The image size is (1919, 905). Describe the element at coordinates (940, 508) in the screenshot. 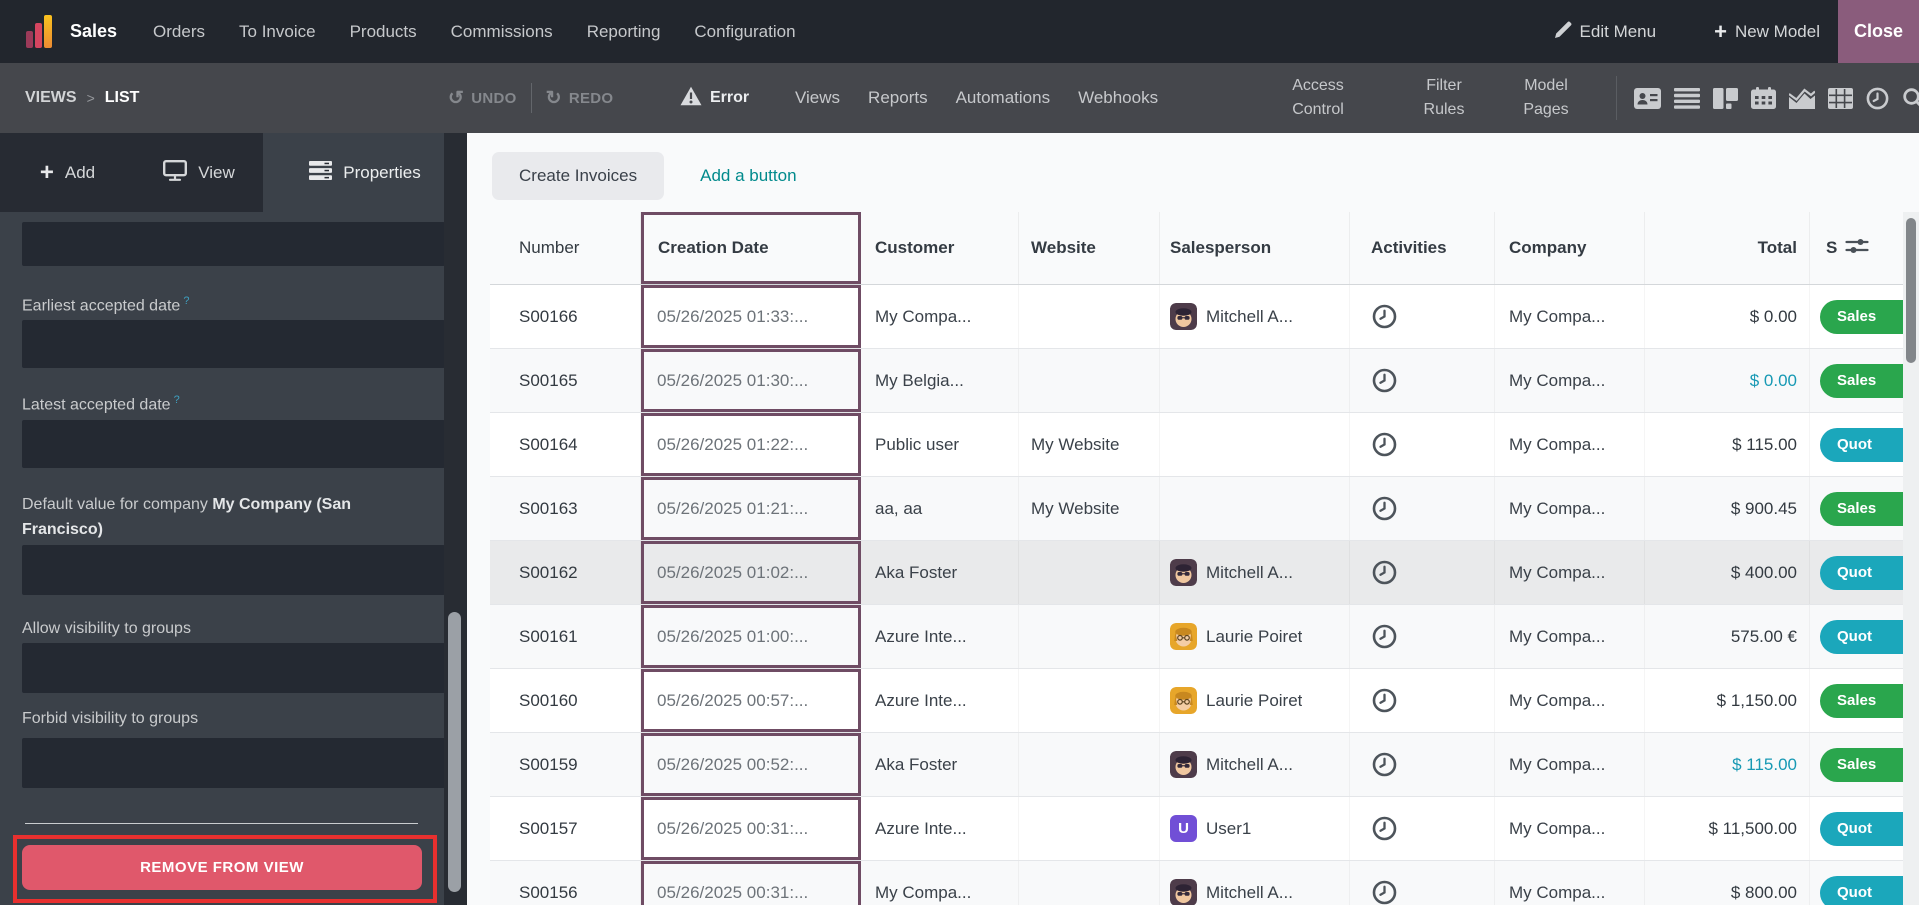

I see `customer-cell: aa, aa` at that location.